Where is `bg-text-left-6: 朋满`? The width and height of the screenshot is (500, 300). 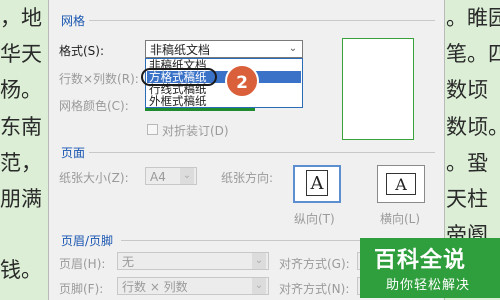
bg-text-left-6: 朋满 is located at coordinates (21, 199).